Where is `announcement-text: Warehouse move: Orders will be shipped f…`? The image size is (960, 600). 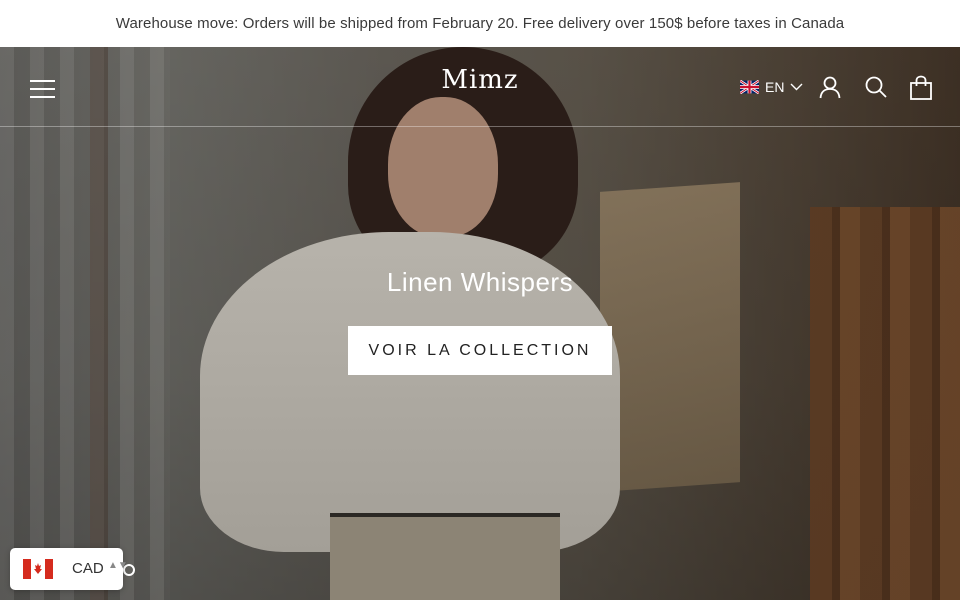
announcement-text: Warehouse move: Orders will be shipped f… is located at coordinates (480, 23).